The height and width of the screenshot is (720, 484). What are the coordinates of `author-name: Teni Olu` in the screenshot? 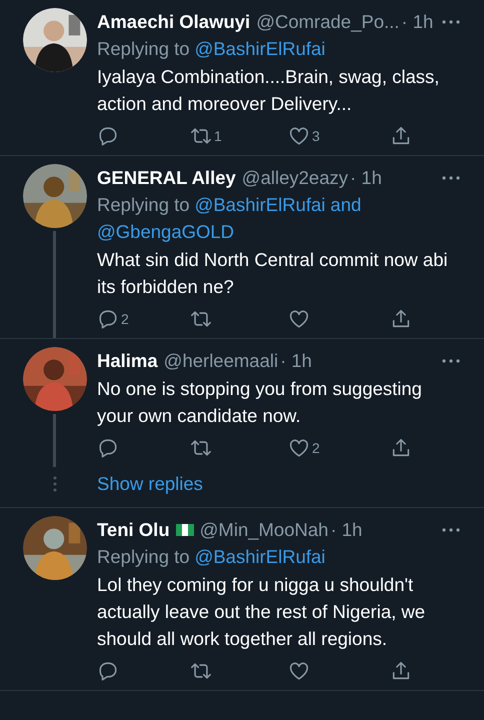 It's located at (133, 529).